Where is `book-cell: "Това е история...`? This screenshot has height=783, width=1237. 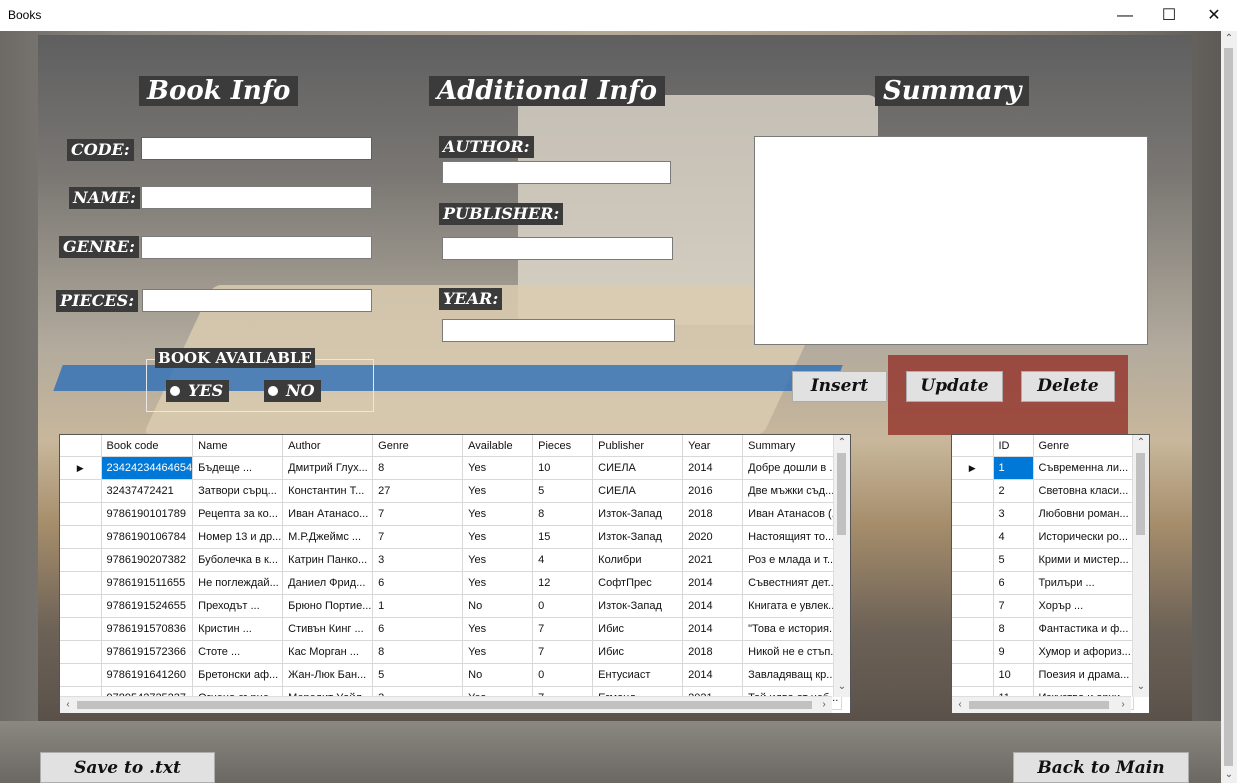 book-cell: "Това е история... is located at coordinates (792, 629).